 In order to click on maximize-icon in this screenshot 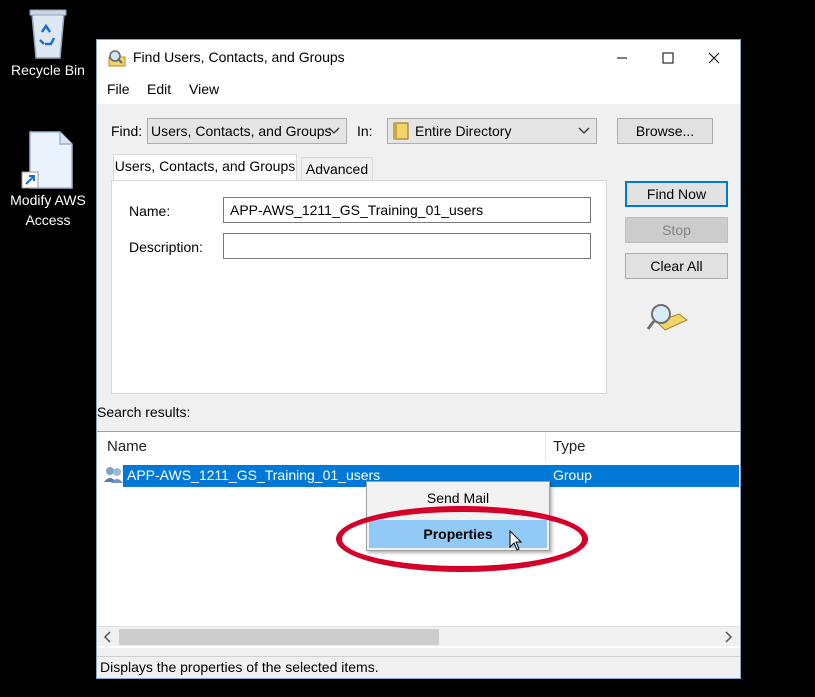, I will do `click(668, 58)`.